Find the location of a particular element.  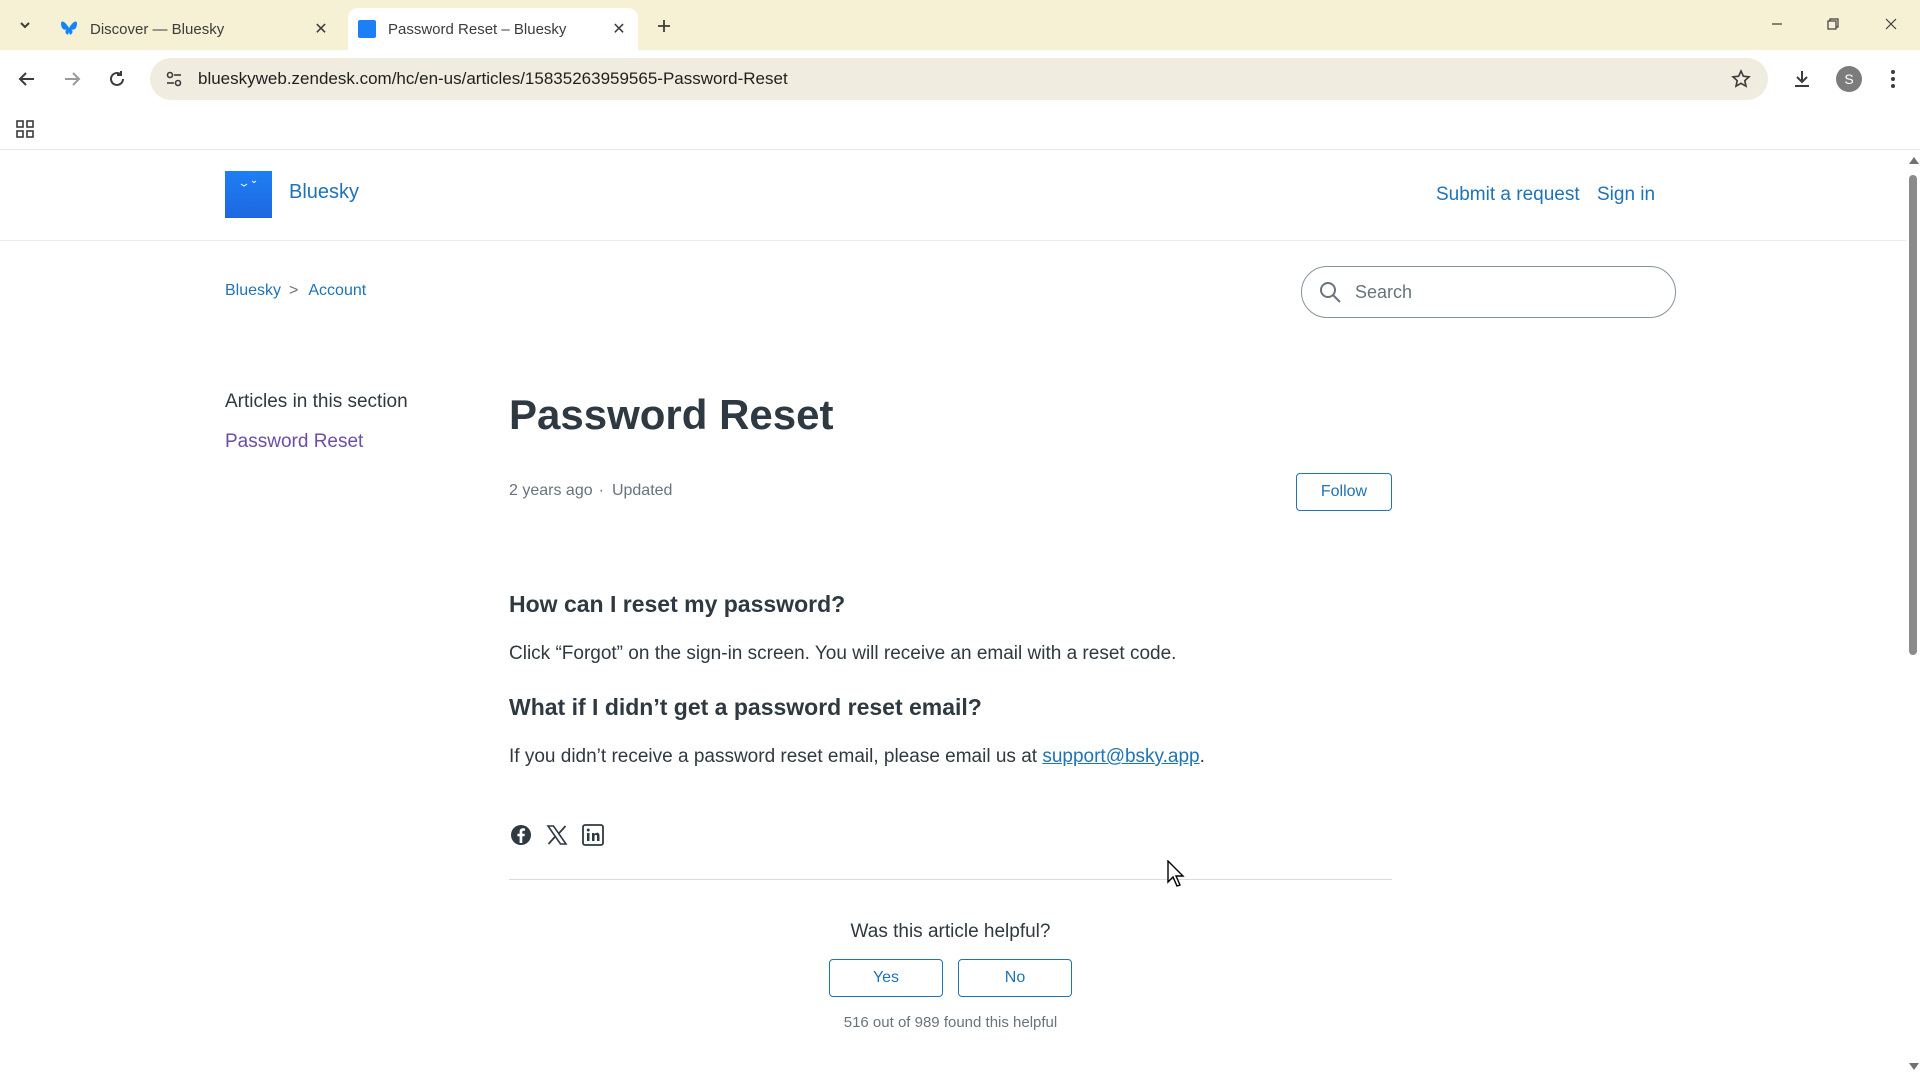

restore-icon is located at coordinates (1833, 24).